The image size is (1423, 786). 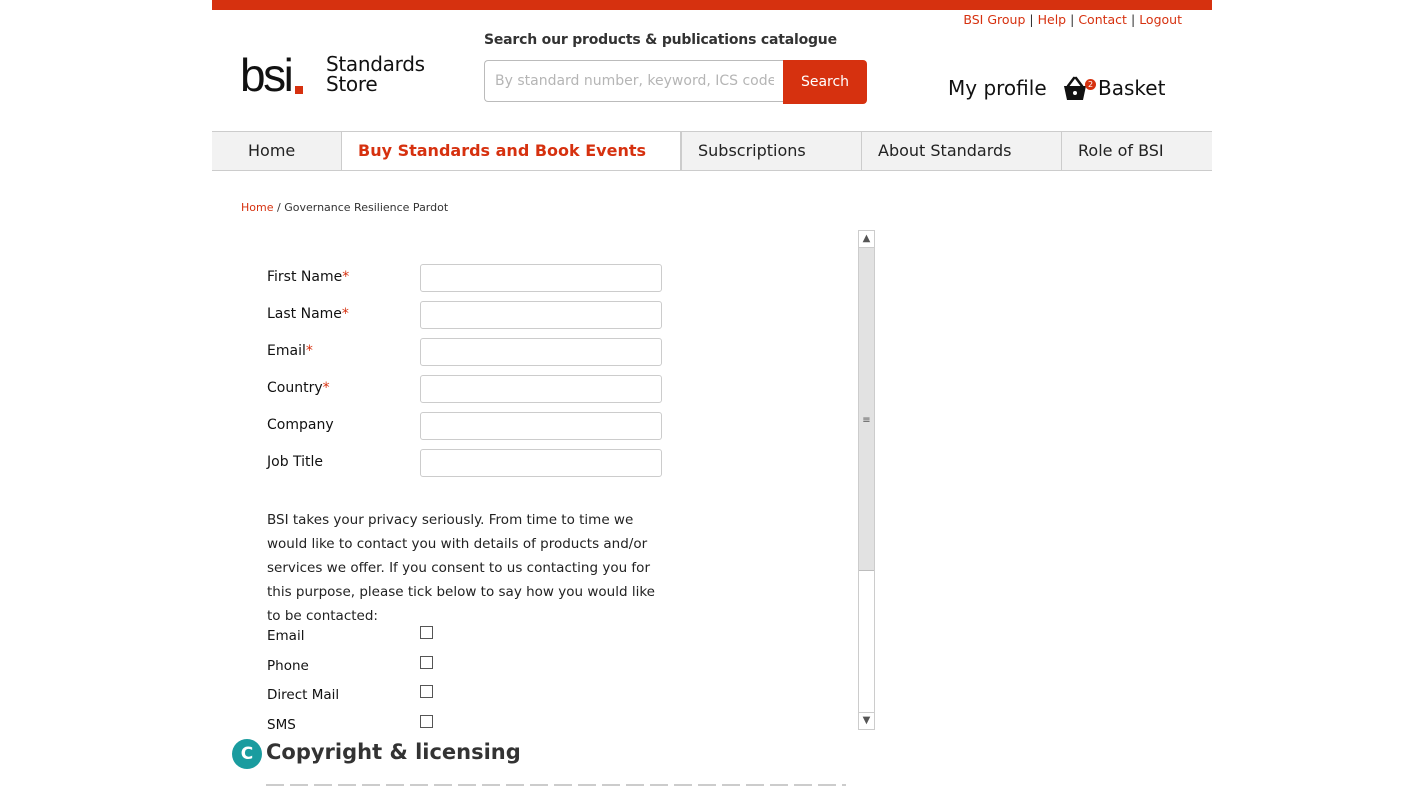 What do you see at coordinates (1136, 151) in the screenshot?
I see `nav-item-role-of-bsi: Role of BSI` at bounding box center [1136, 151].